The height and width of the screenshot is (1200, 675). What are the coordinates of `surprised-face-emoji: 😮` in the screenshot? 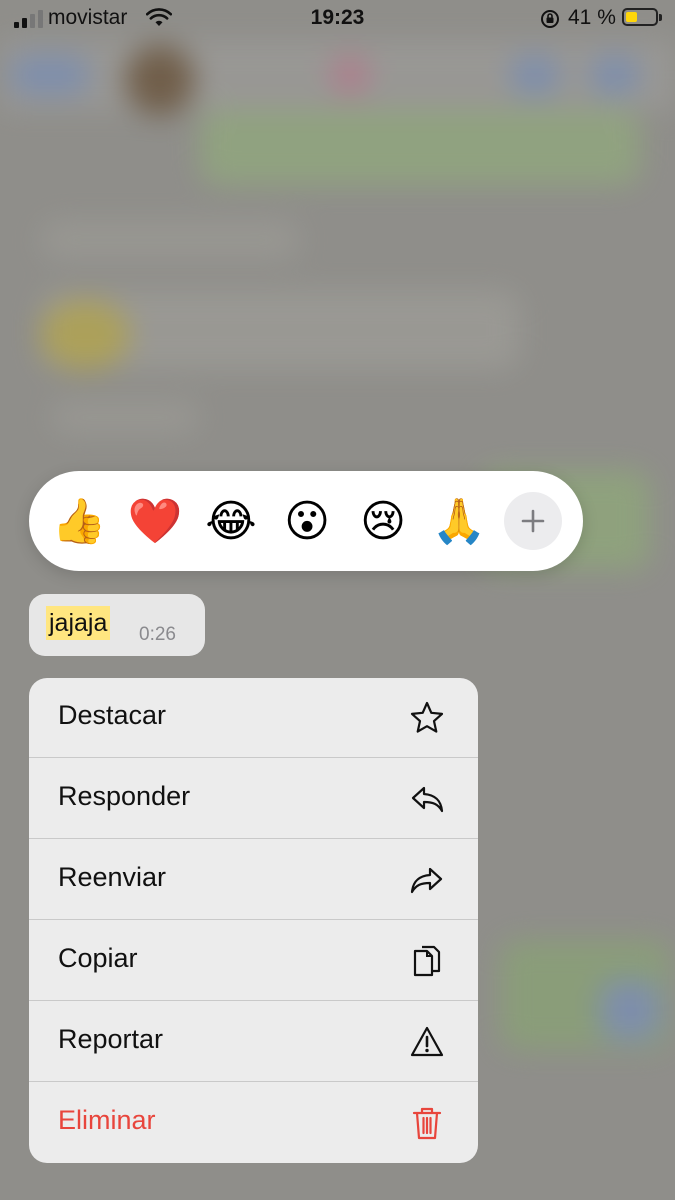 It's located at (307, 521).